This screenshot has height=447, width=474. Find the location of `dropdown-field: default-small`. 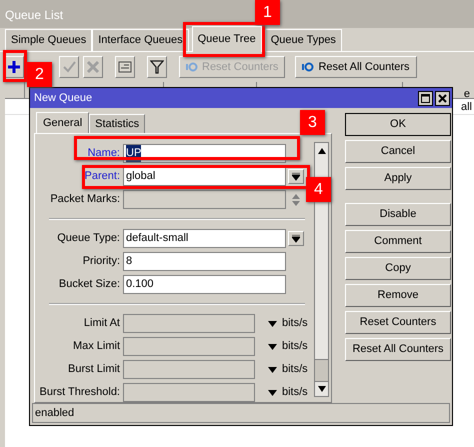

dropdown-field: default-small is located at coordinates (204, 238).